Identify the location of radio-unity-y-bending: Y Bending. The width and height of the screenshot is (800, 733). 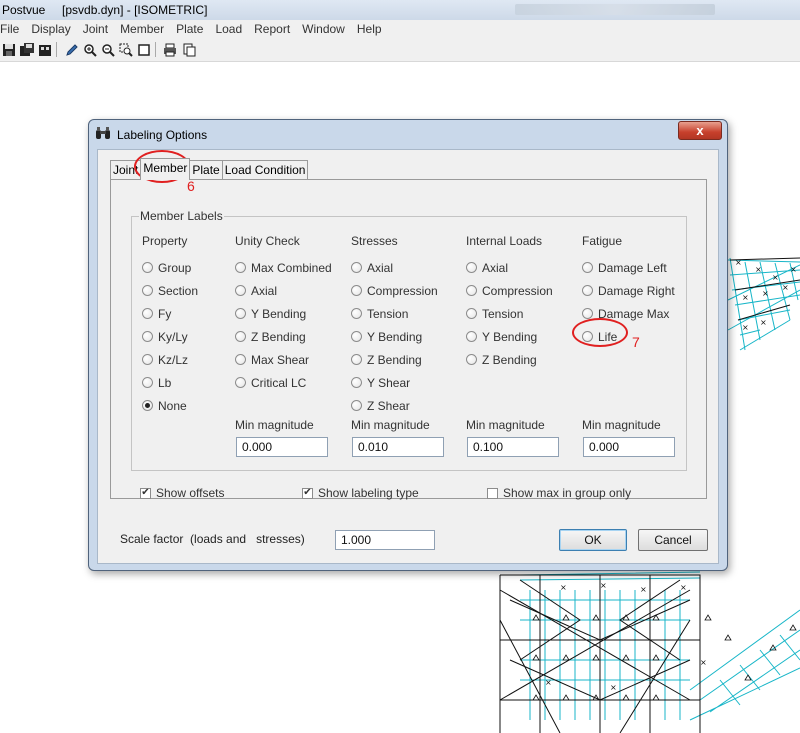
(283, 313).